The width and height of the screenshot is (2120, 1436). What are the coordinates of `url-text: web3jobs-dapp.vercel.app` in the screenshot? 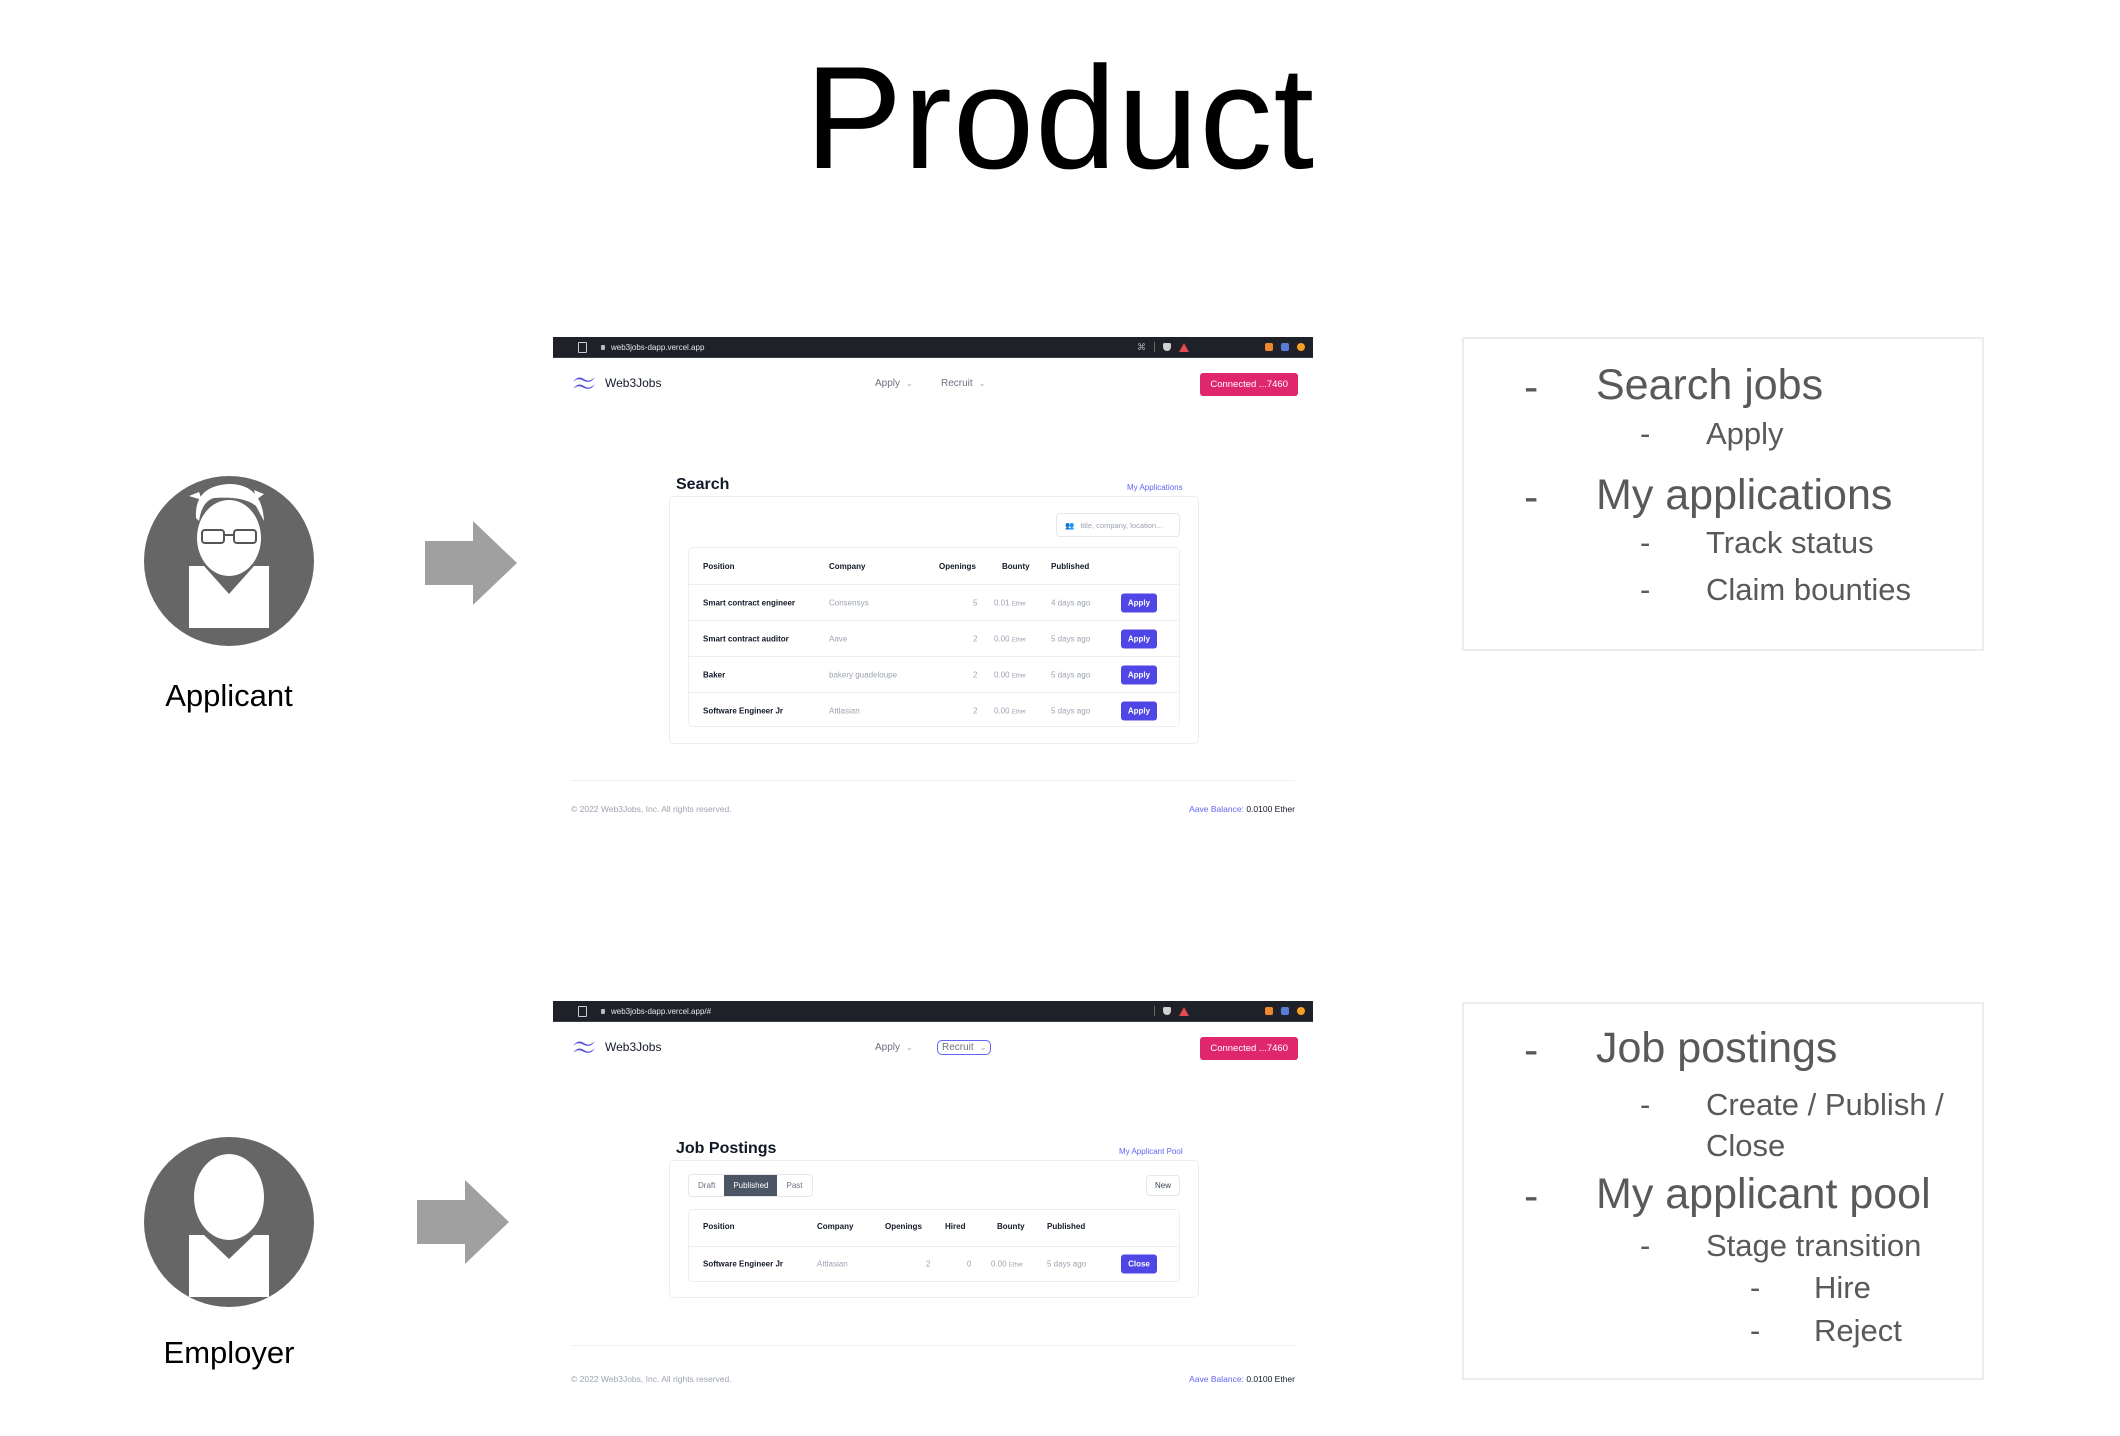 It's located at (658, 347).